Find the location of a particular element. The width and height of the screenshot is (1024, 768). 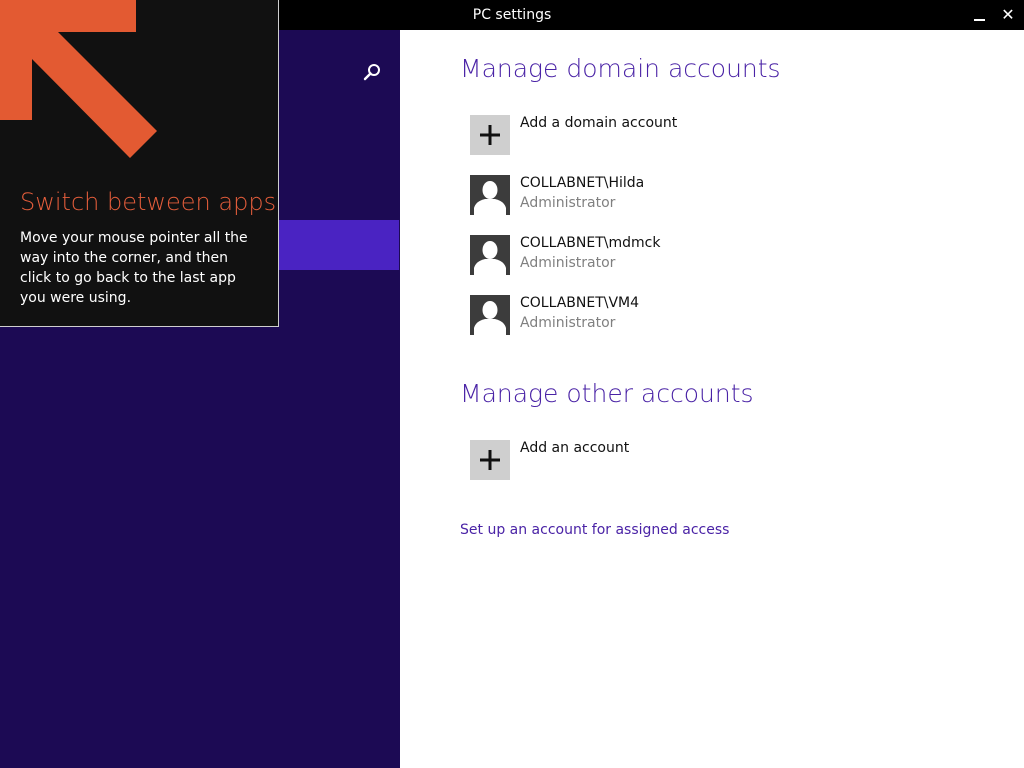

minimize-button is located at coordinates (979, 15).